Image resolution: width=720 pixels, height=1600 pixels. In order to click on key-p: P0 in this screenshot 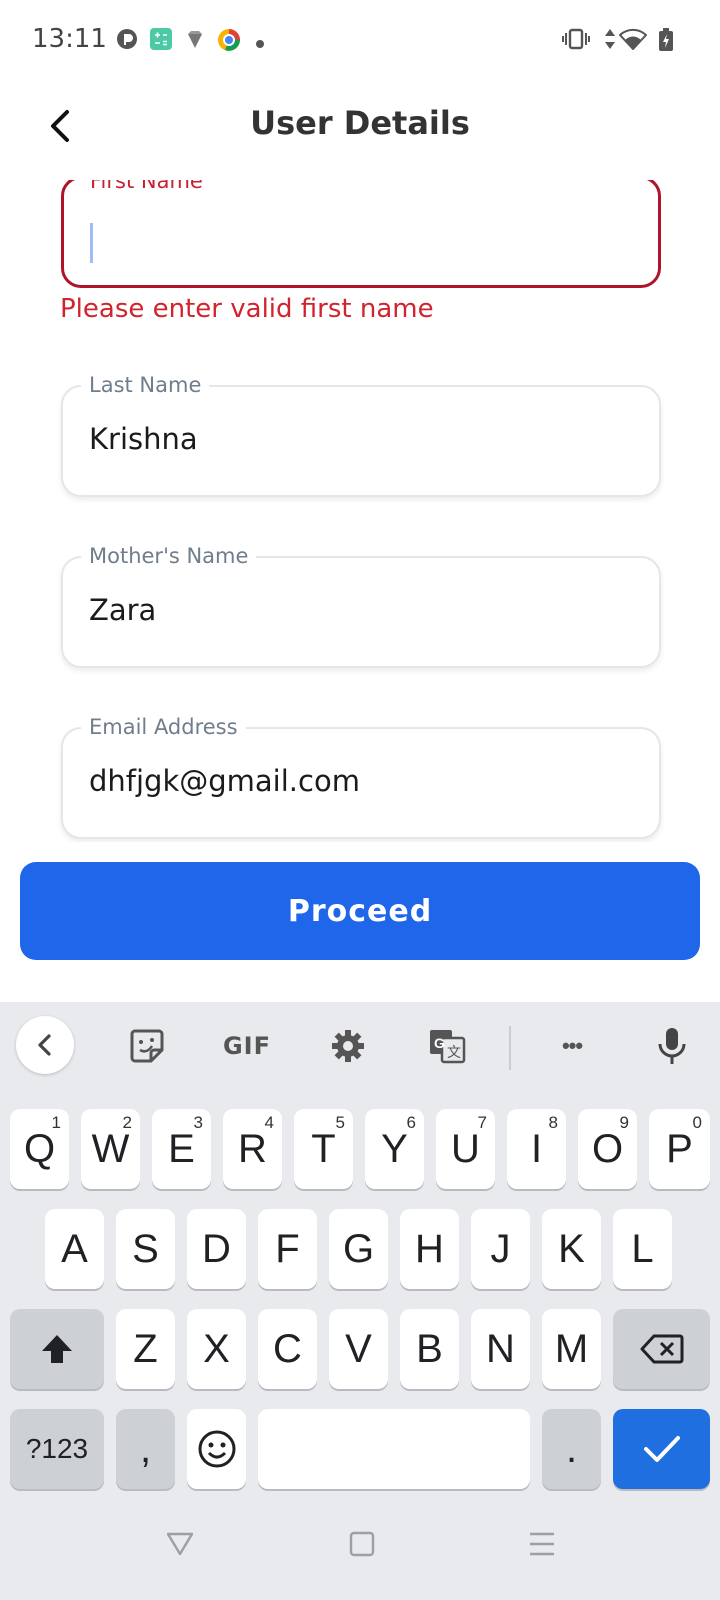, I will do `click(679, 1149)`.